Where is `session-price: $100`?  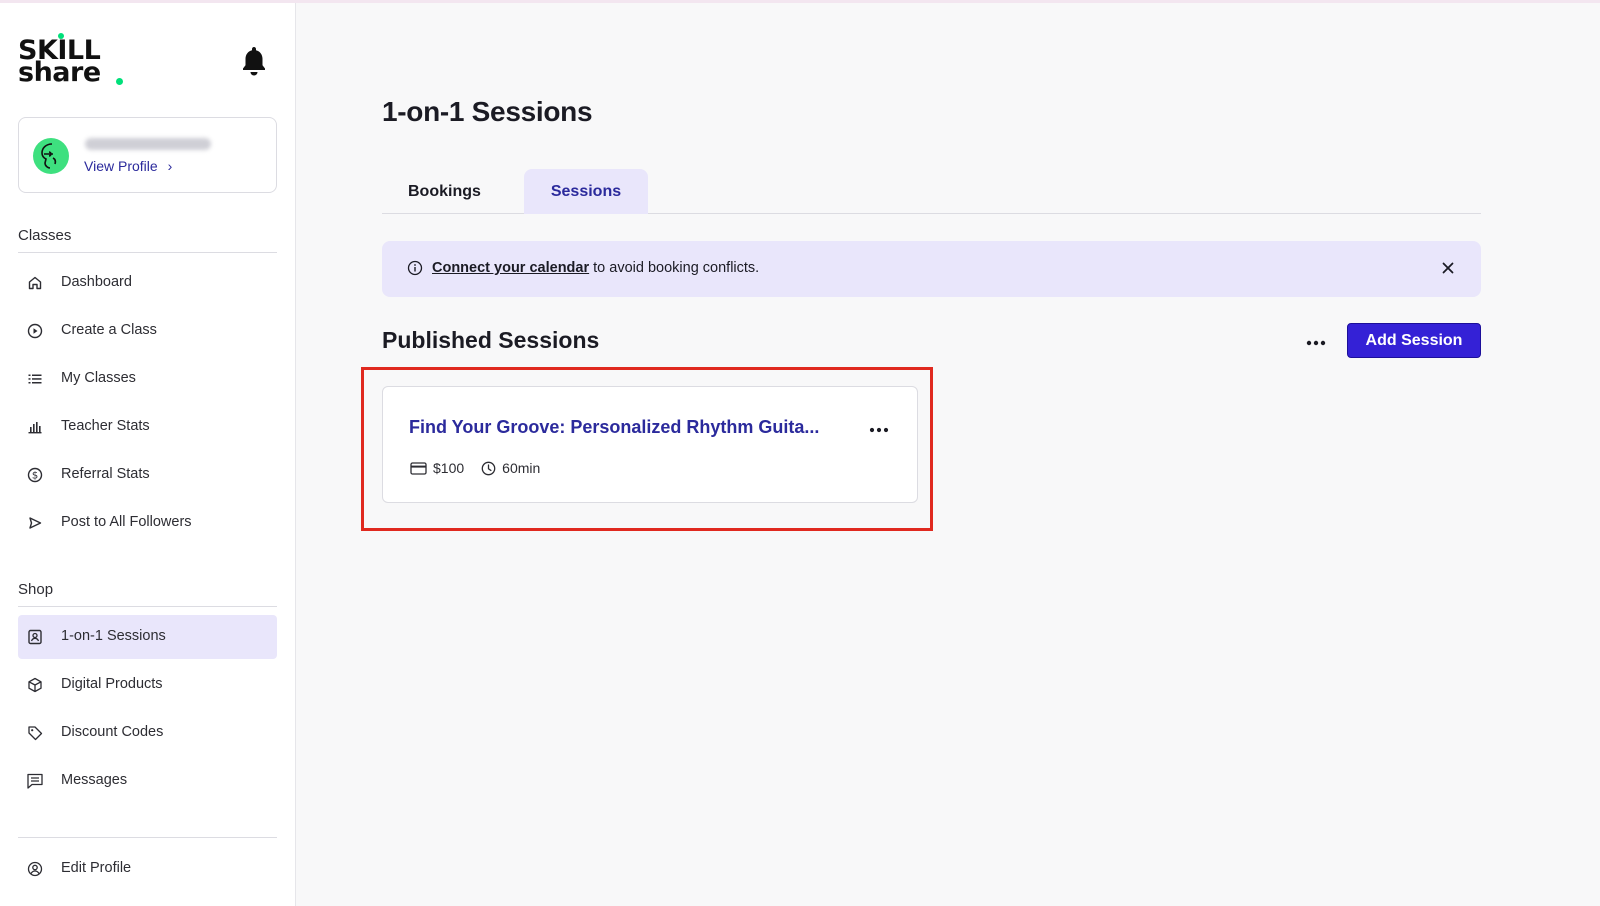 session-price: $100 is located at coordinates (437, 468).